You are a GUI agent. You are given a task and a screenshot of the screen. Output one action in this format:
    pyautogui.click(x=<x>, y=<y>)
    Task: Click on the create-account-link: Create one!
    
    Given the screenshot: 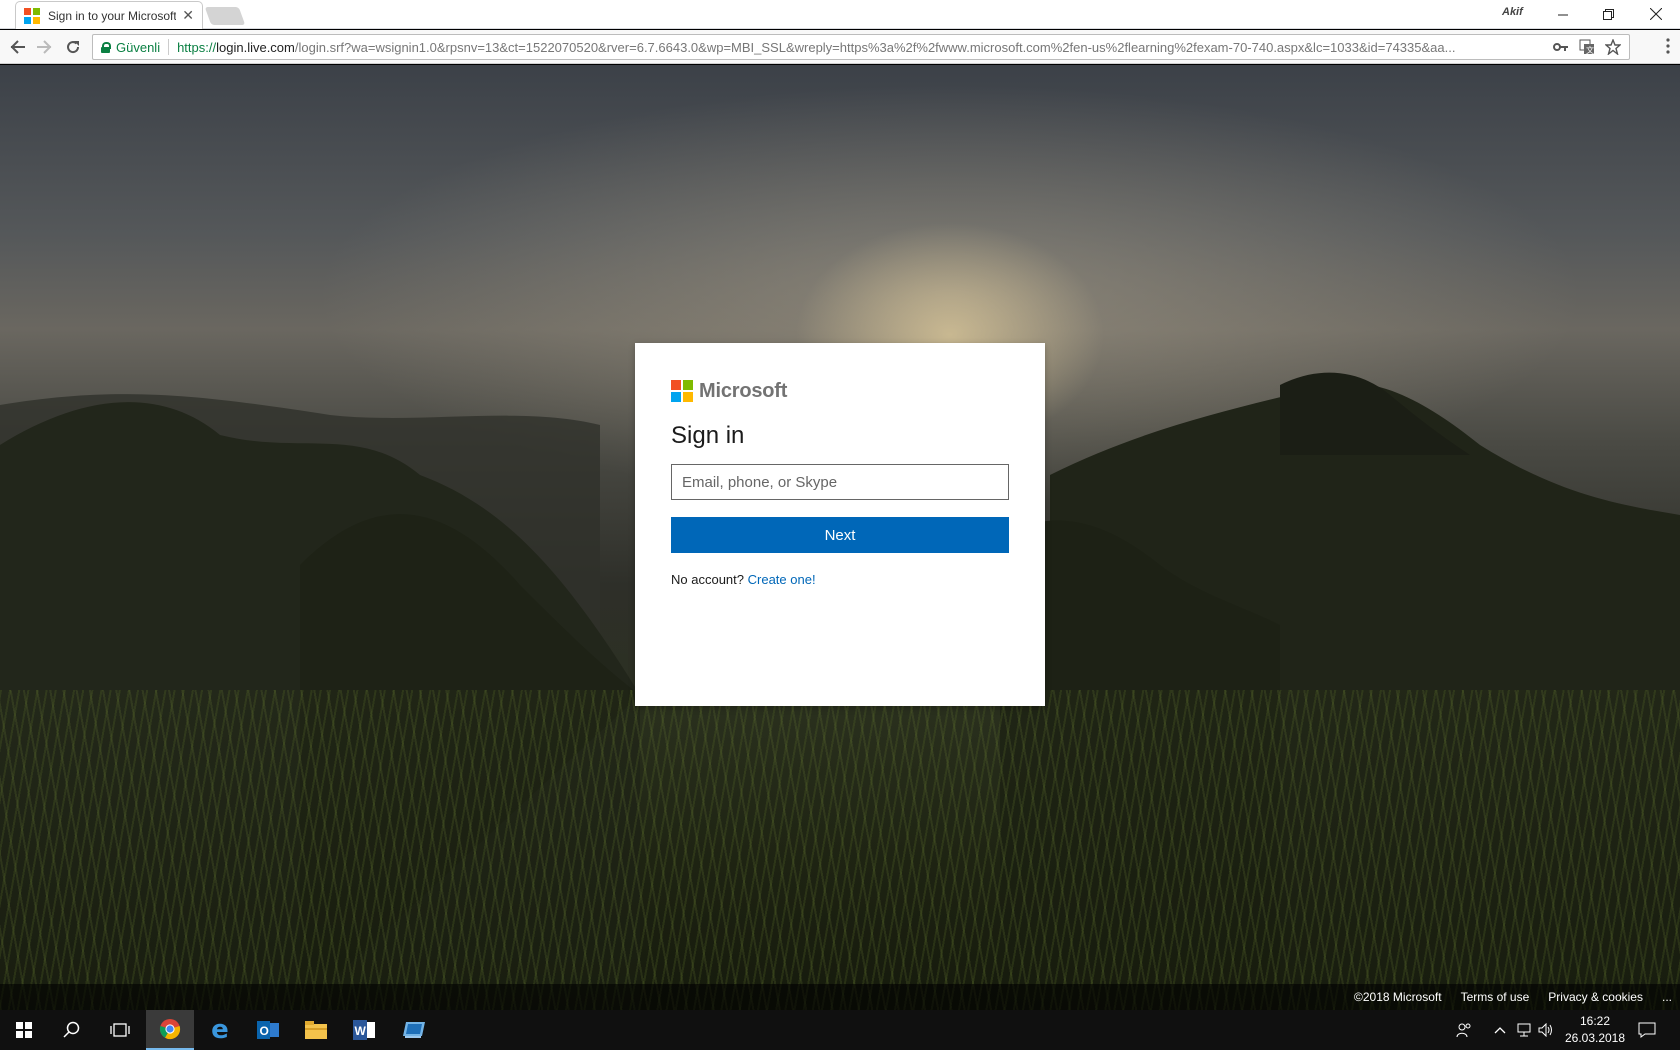 What is the action you would take?
    pyautogui.click(x=782, y=579)
    